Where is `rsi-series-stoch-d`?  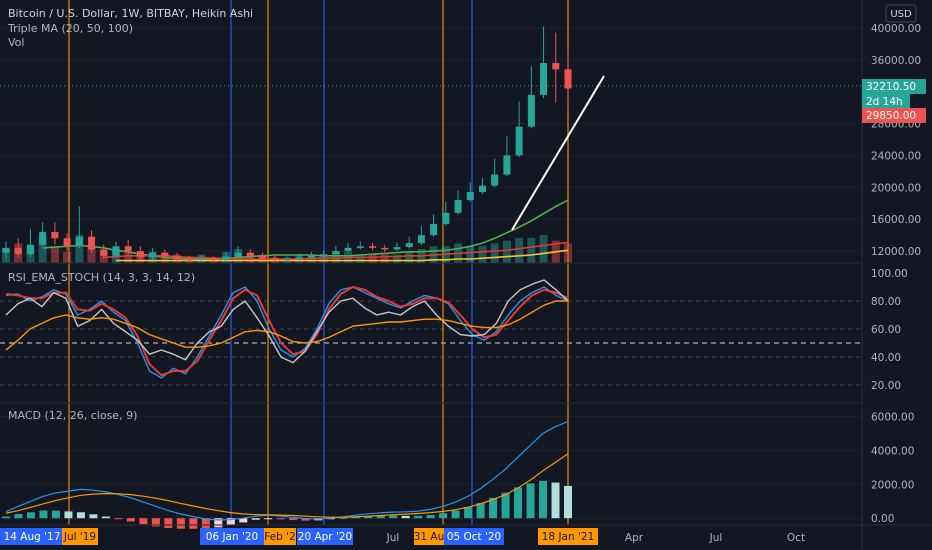 rsi-series-stoch-d is located at coordinates (287, 331).